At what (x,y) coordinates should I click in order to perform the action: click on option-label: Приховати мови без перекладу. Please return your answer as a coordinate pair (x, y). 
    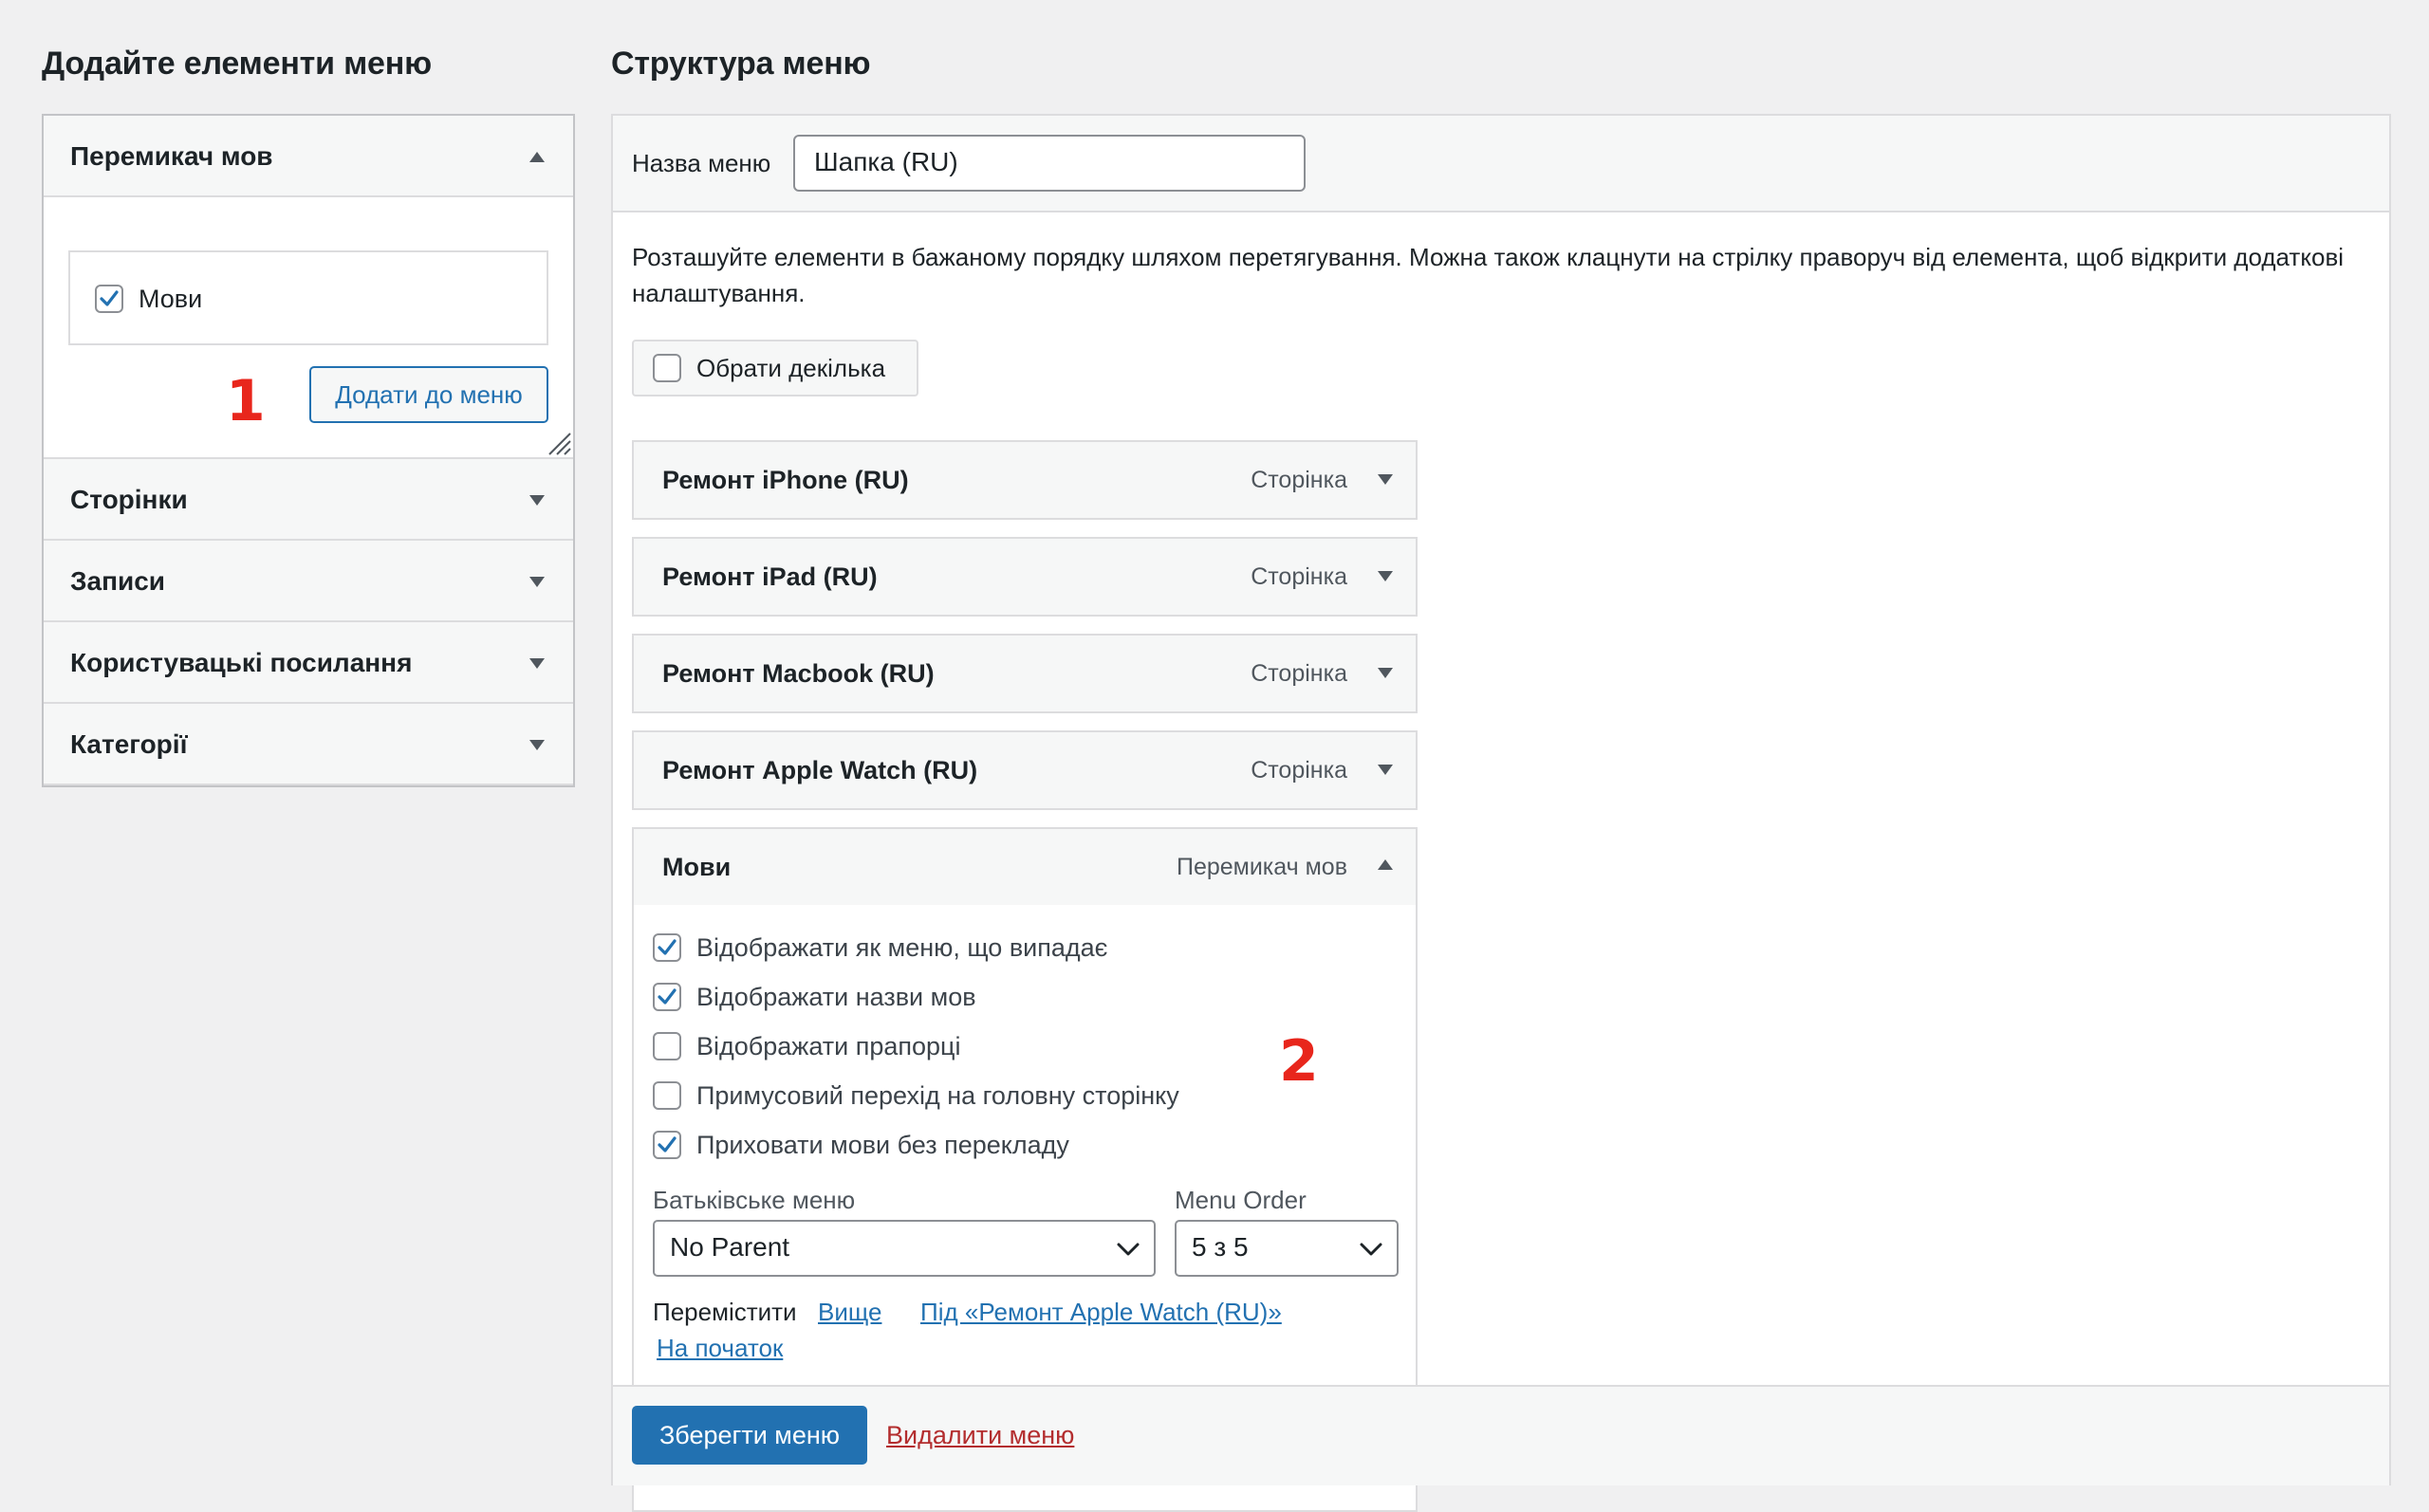
    Looking at the image, I should click on (882, 1145).